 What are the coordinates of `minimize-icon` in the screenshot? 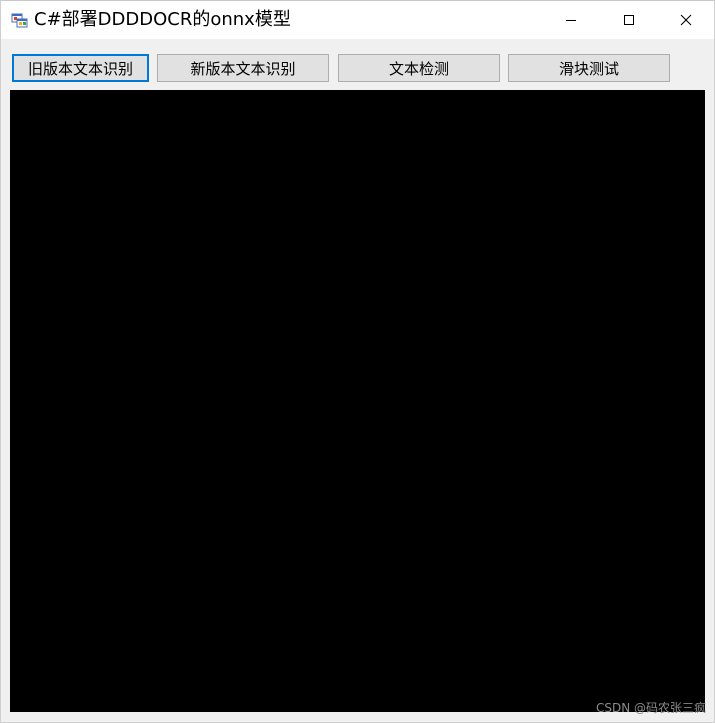 It's located at (571, 20).